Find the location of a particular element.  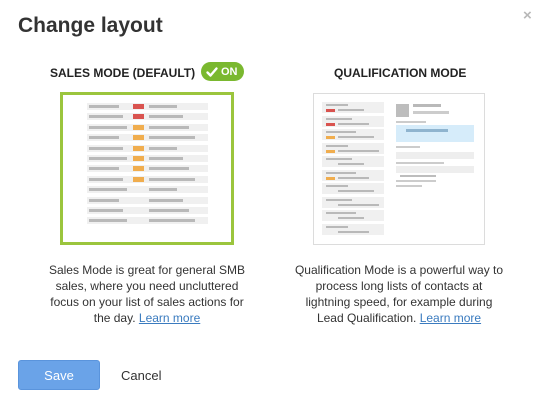

sales-mode-on-badge: ON is located at coordinates (222, 71).